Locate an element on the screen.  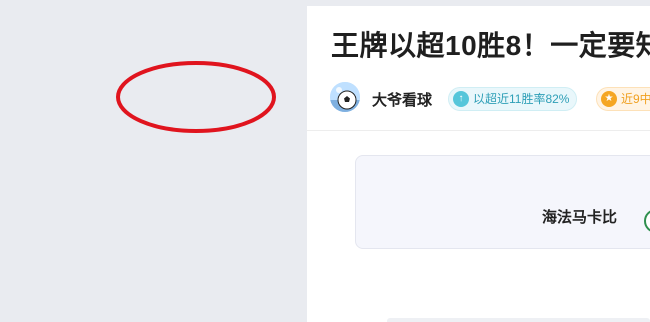
win-rate-badge: ↑ 以超近11胜率82% is located at coordinates (513, 99).